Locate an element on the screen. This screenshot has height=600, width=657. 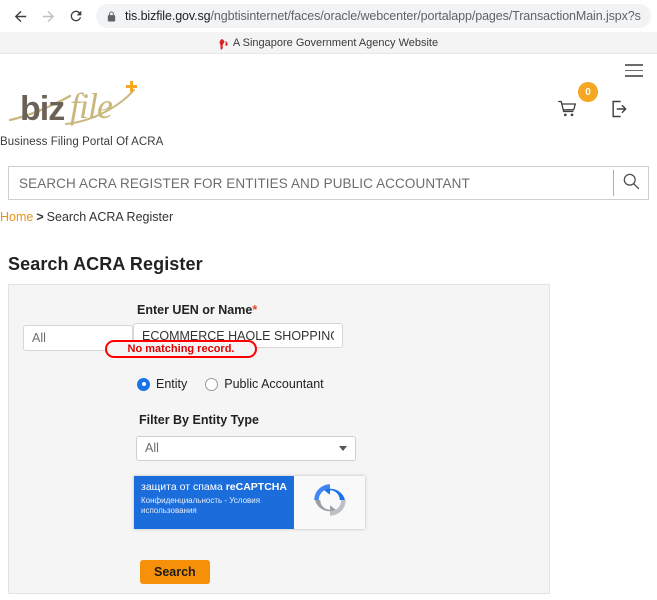
recaptcha-logo-panel is located at coordinates (329, 502).